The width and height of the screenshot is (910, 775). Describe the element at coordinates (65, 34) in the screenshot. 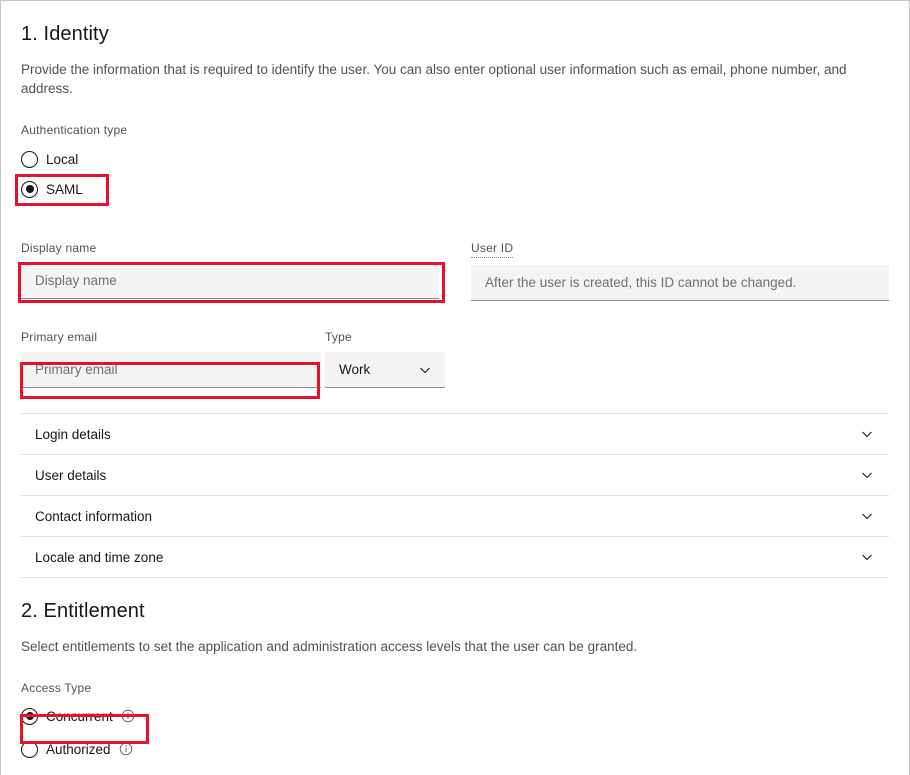

I see `identity-heading: 1. Identity` at that location.